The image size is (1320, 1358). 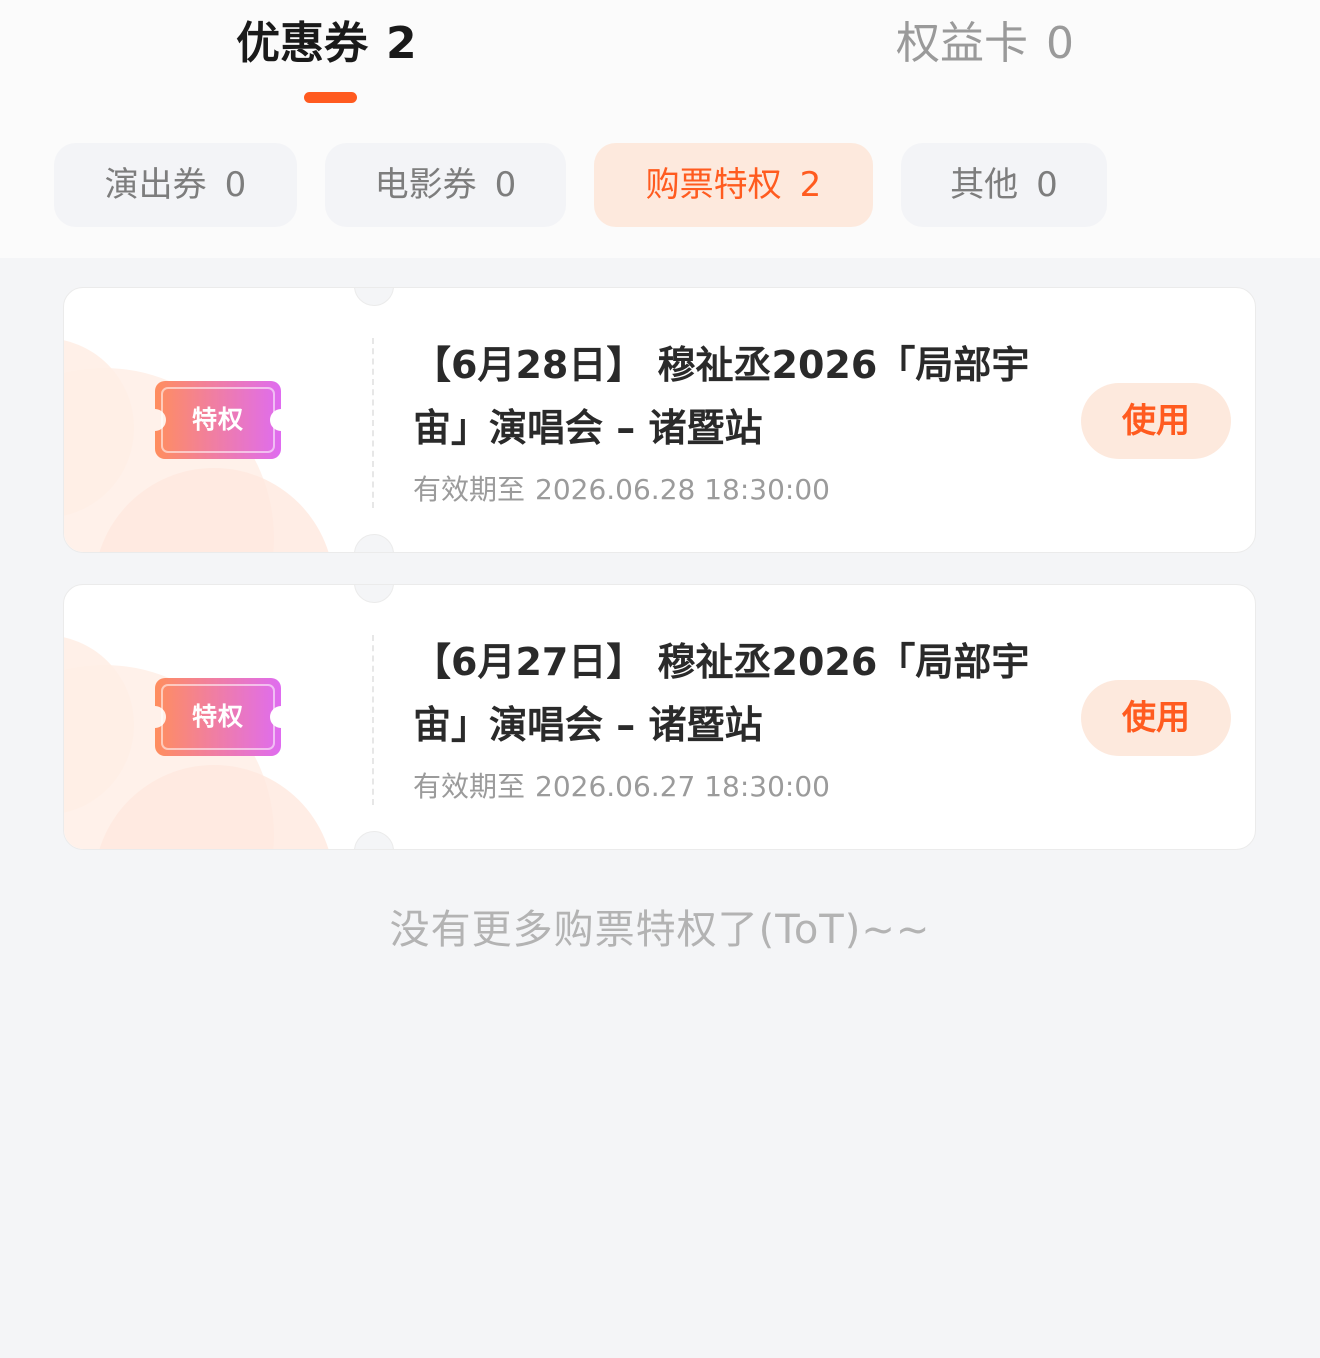 What do you see at coordinates (1047, 185) in the screenshot?
I see `filter-chip-other-count: 0` at bounding box center [1047, 185].